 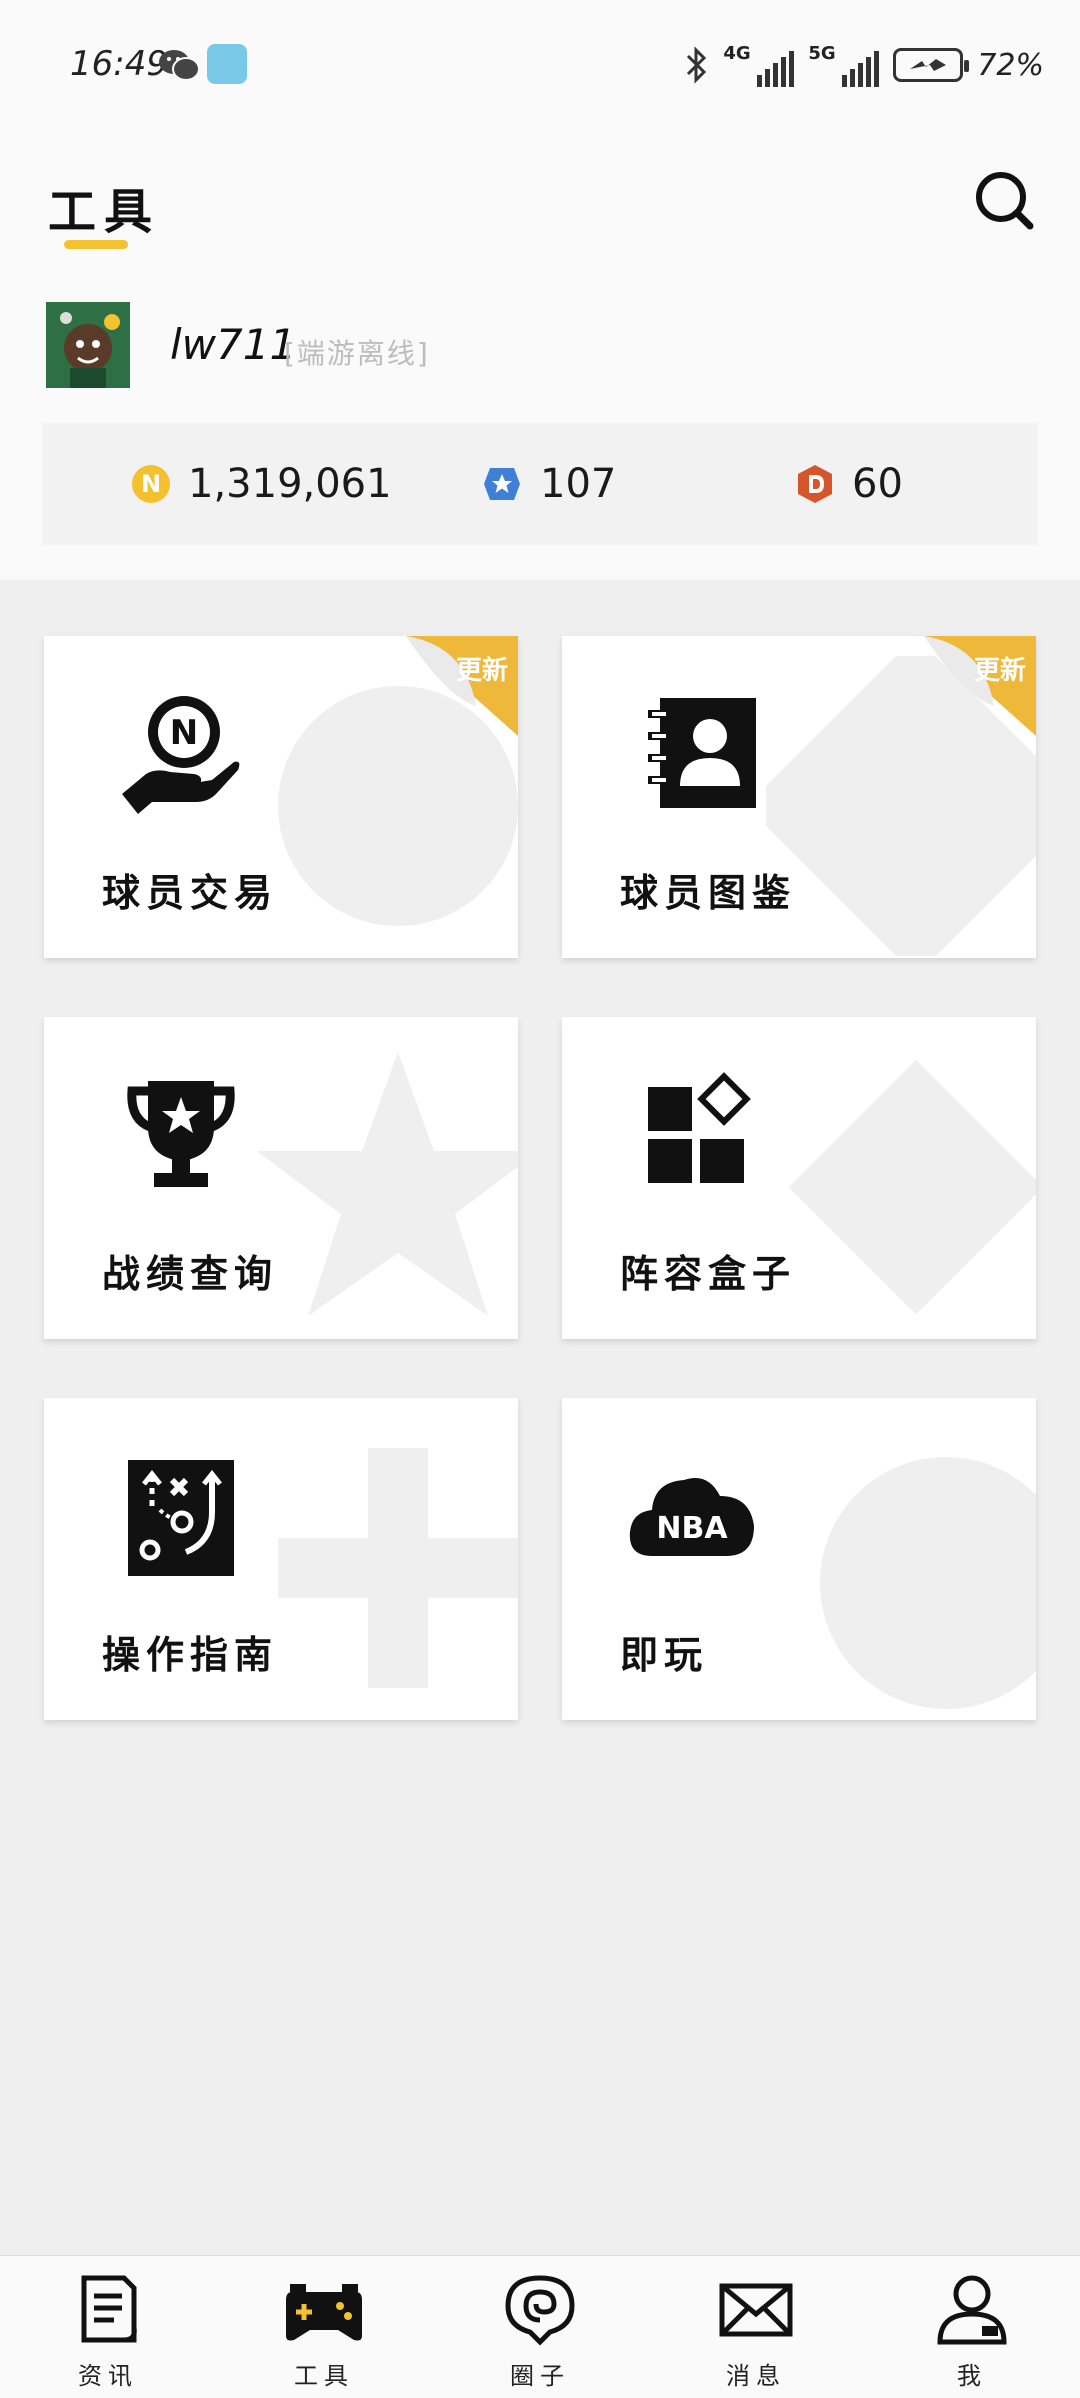 I want to click on tool-label: 阵容盒子, so click(x=708, y=1273).